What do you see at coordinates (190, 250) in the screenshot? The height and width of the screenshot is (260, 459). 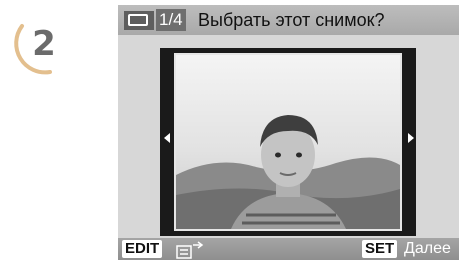 I see `list-arrow-icon` at bounding box center [190, 250].